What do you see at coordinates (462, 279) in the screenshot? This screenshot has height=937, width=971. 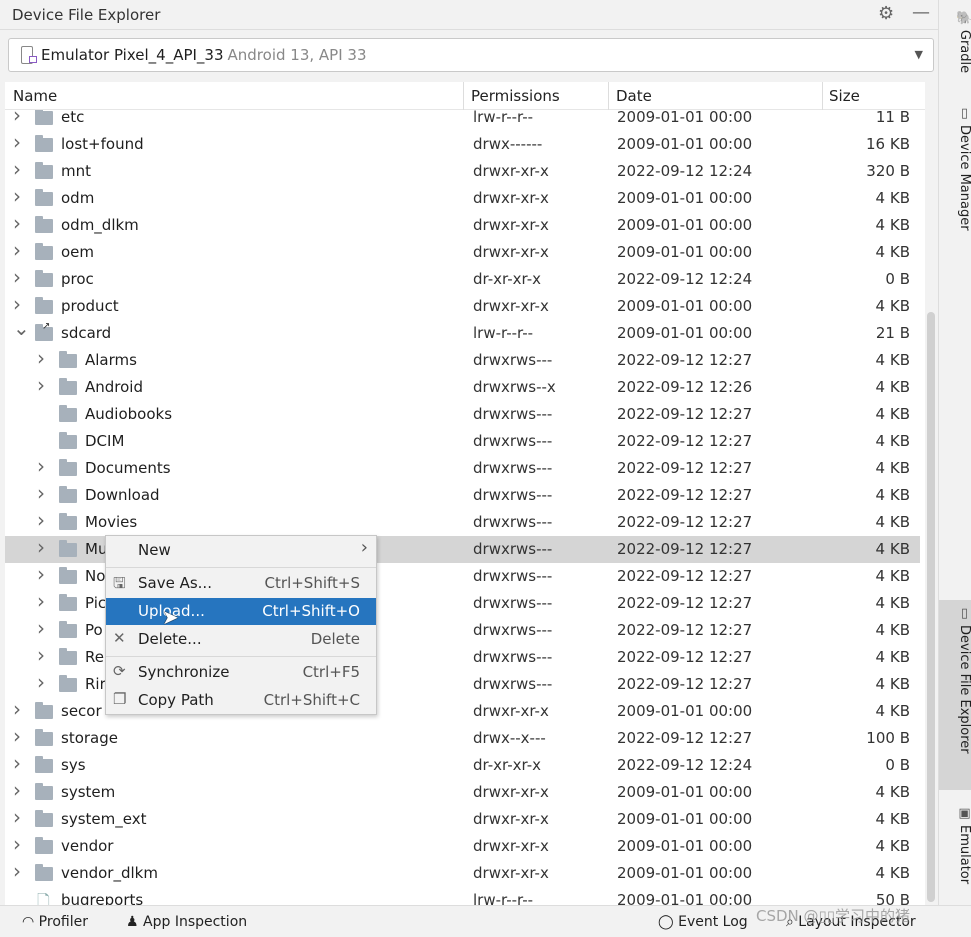 I see `table-row: › proc dr-xr-xr-x 2022-09-12 12:24 0 B` at bounding box center [462, 279].